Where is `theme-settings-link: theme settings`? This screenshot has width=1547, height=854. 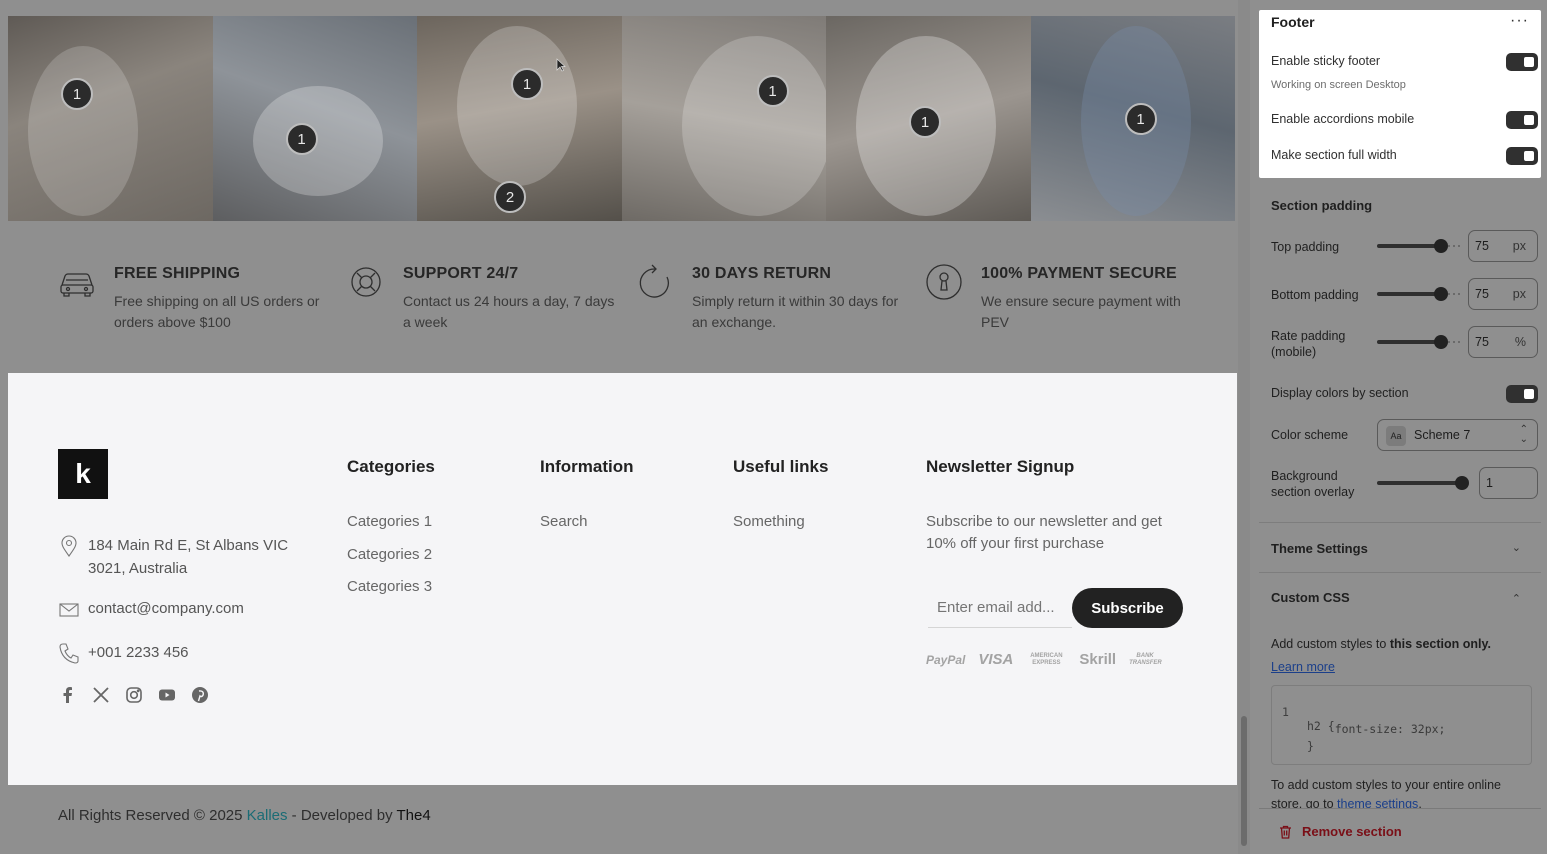 theme-settings-link: theme settings is located at coordinates (1377, 802).